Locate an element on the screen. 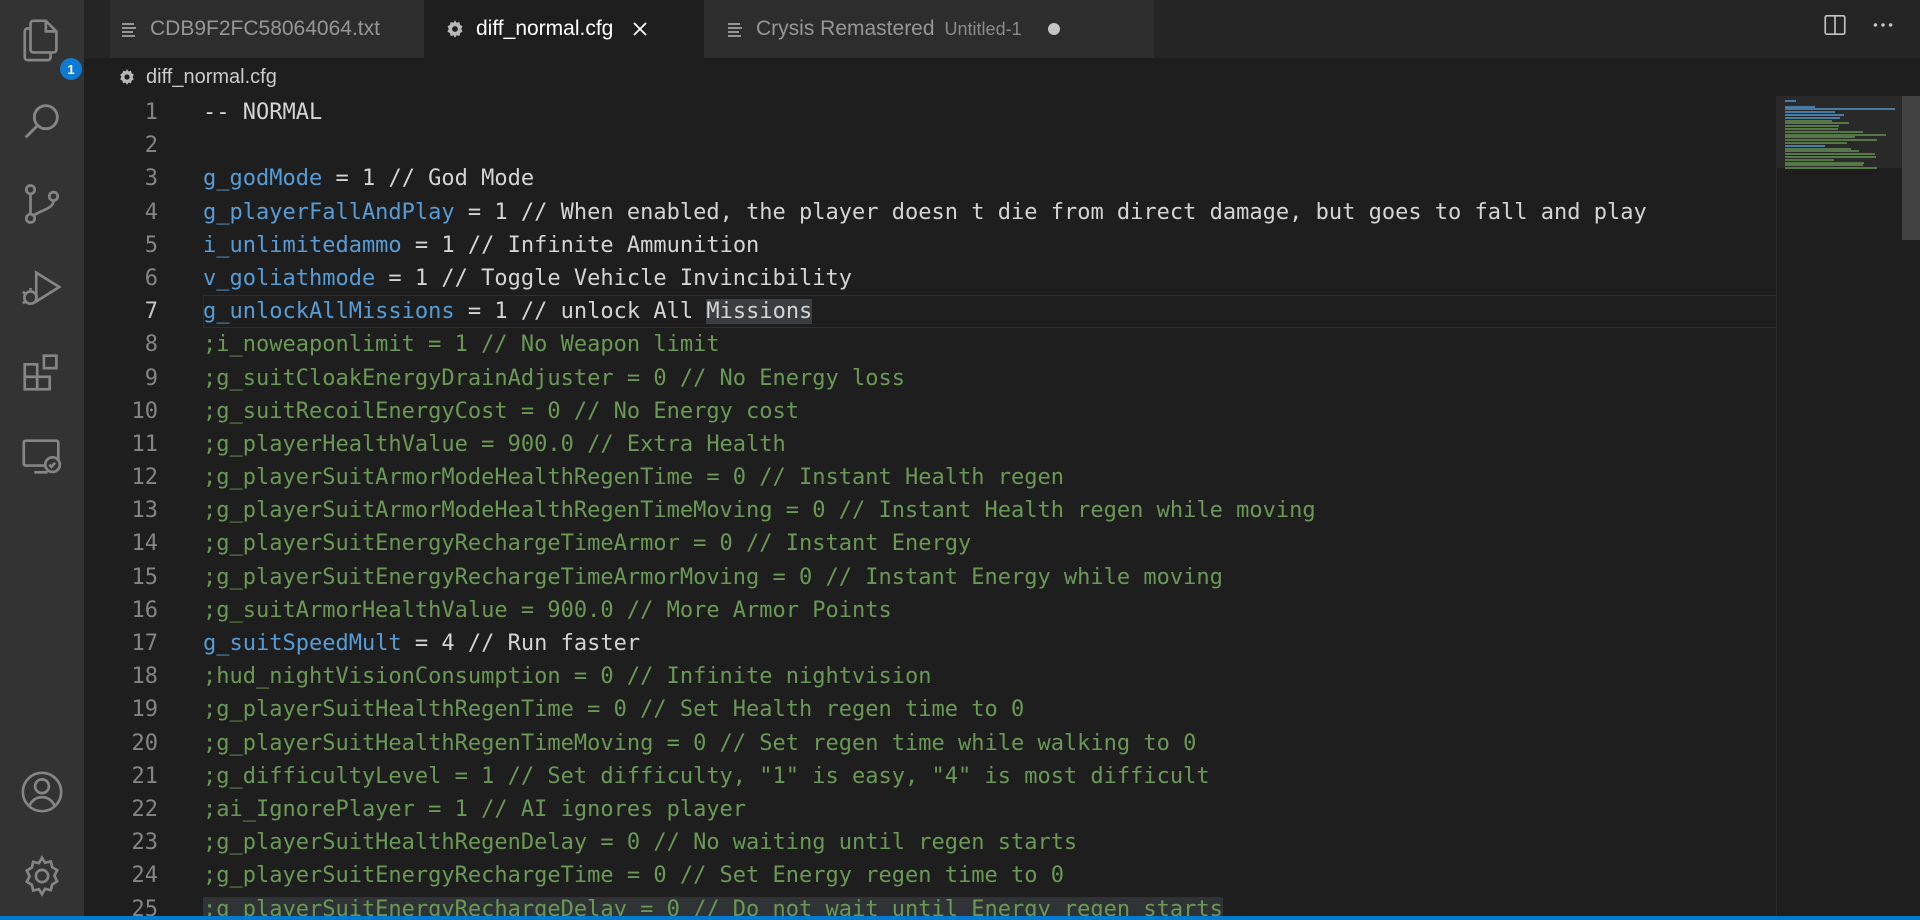 The image size is (1920, 920). remote-explorer-button is located at coordinates (42, 456).